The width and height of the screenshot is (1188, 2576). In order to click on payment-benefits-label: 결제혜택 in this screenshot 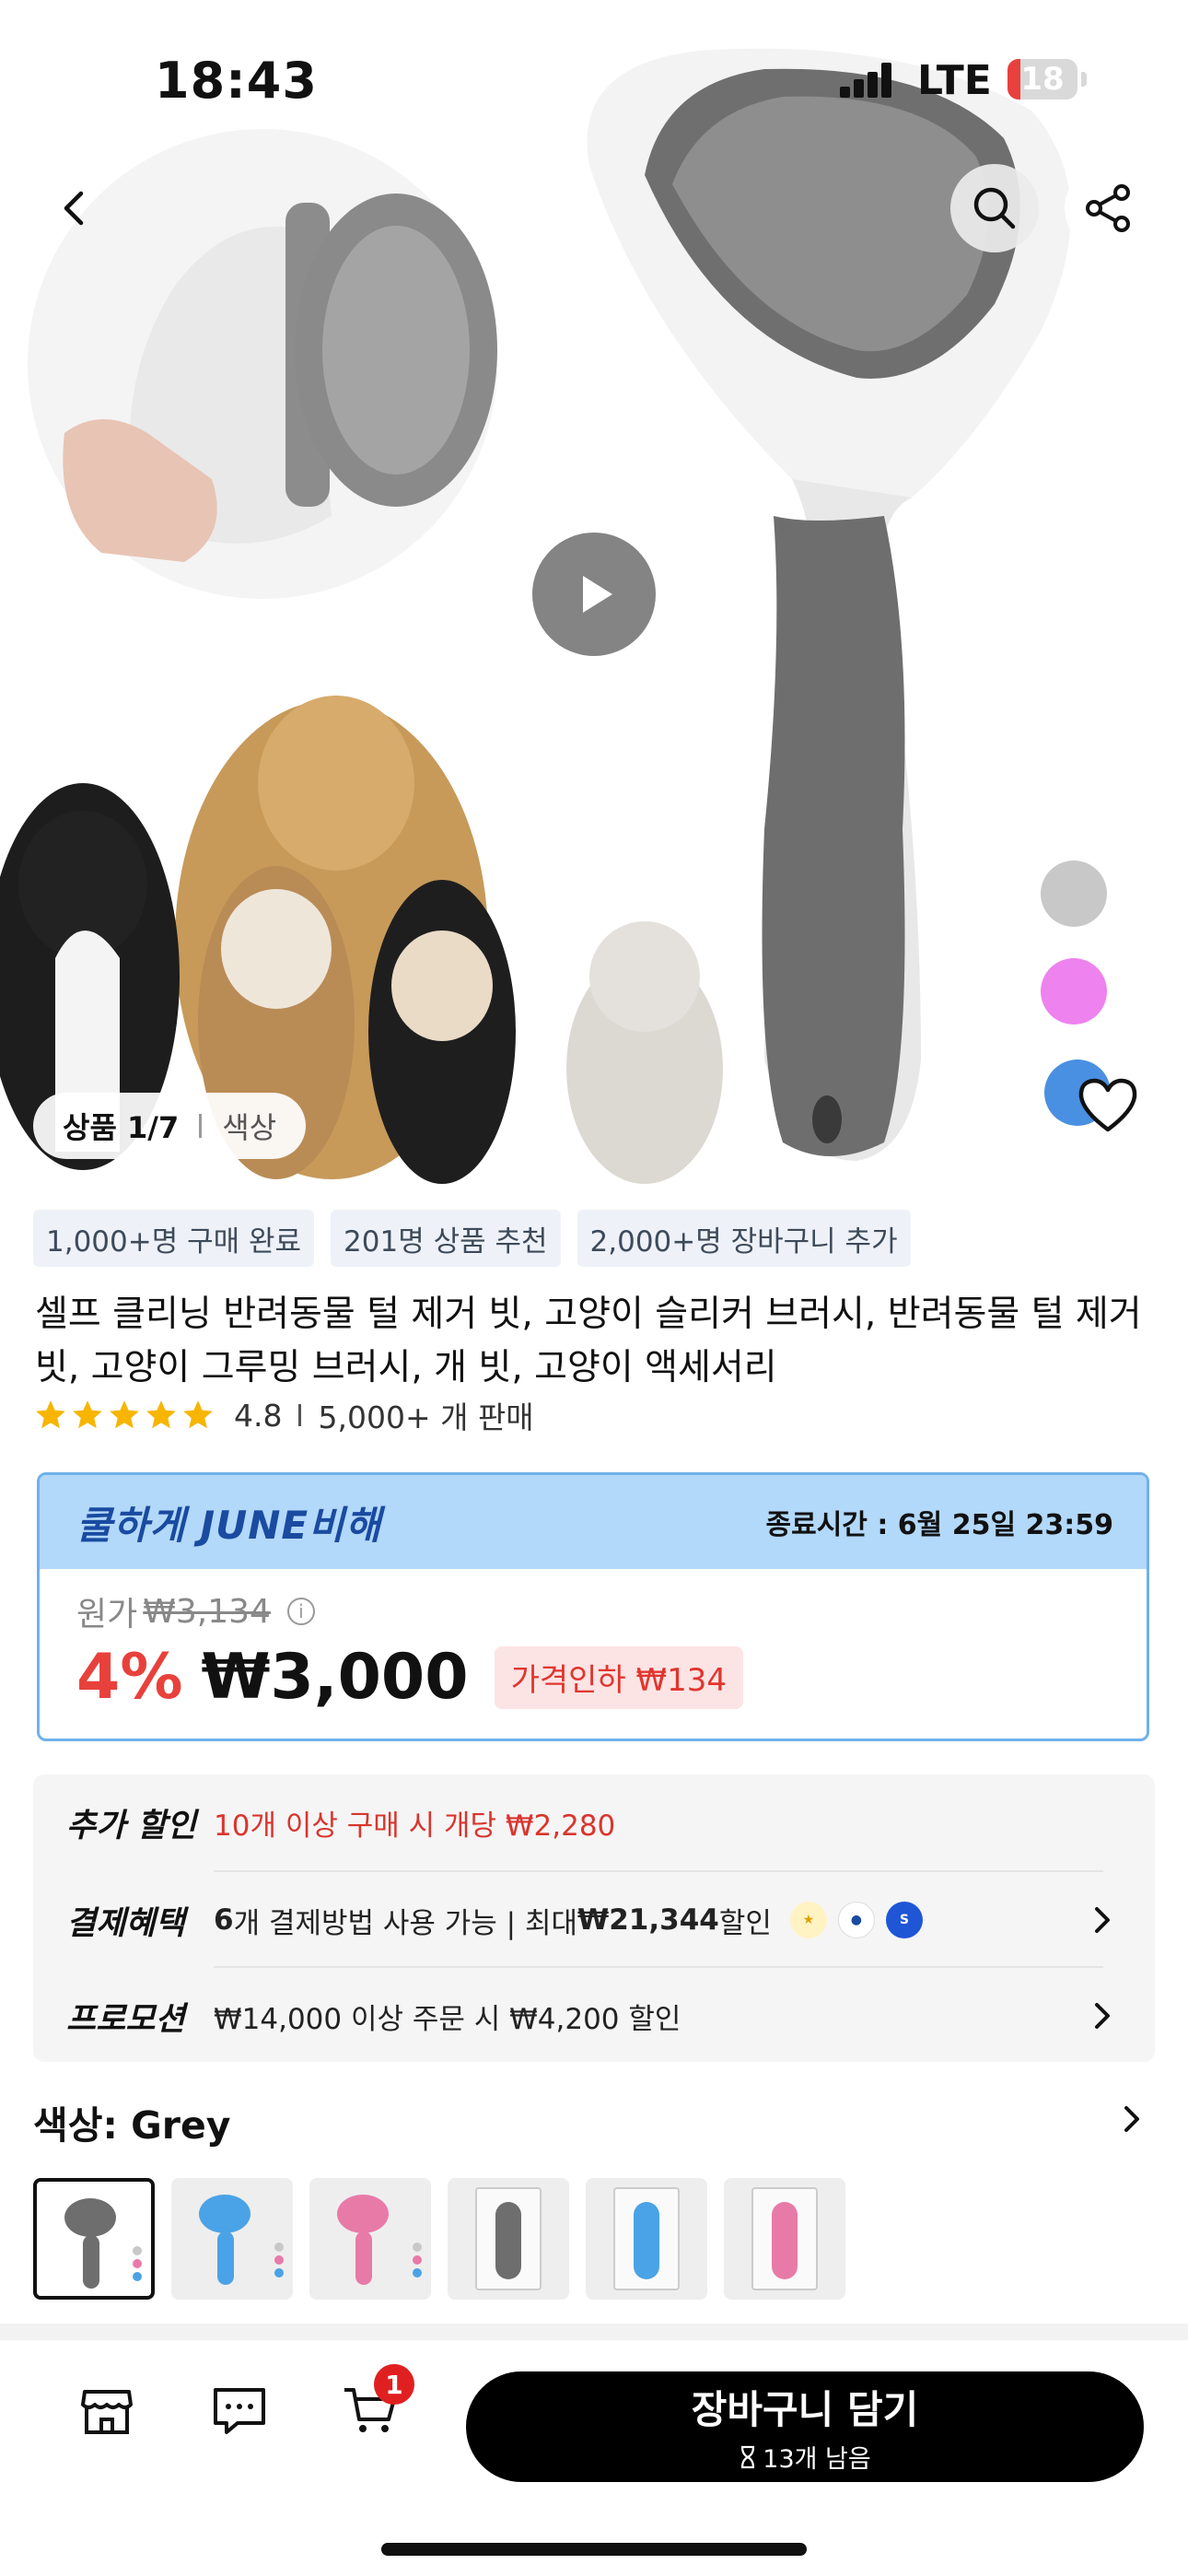, I will do `click(125, 1923)`.